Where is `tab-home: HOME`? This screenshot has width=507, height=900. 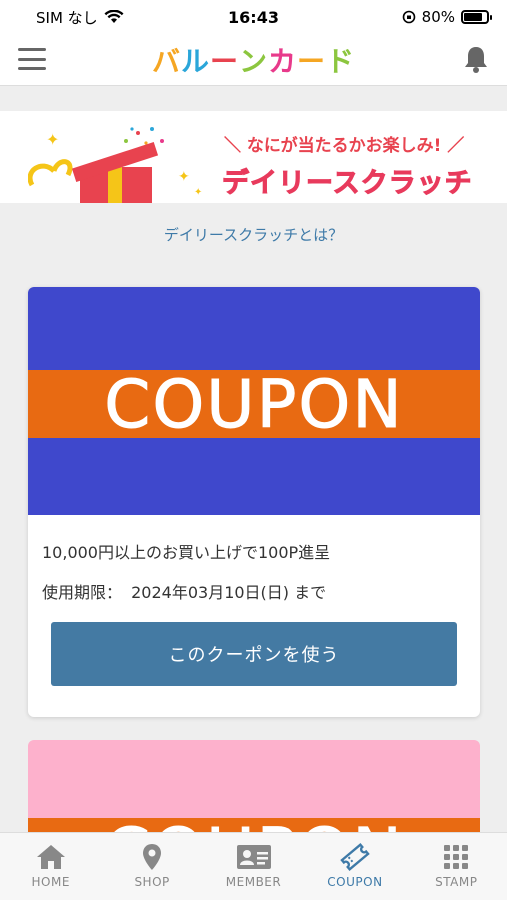 tab-home: HOME is located at coordinates (50, 866).